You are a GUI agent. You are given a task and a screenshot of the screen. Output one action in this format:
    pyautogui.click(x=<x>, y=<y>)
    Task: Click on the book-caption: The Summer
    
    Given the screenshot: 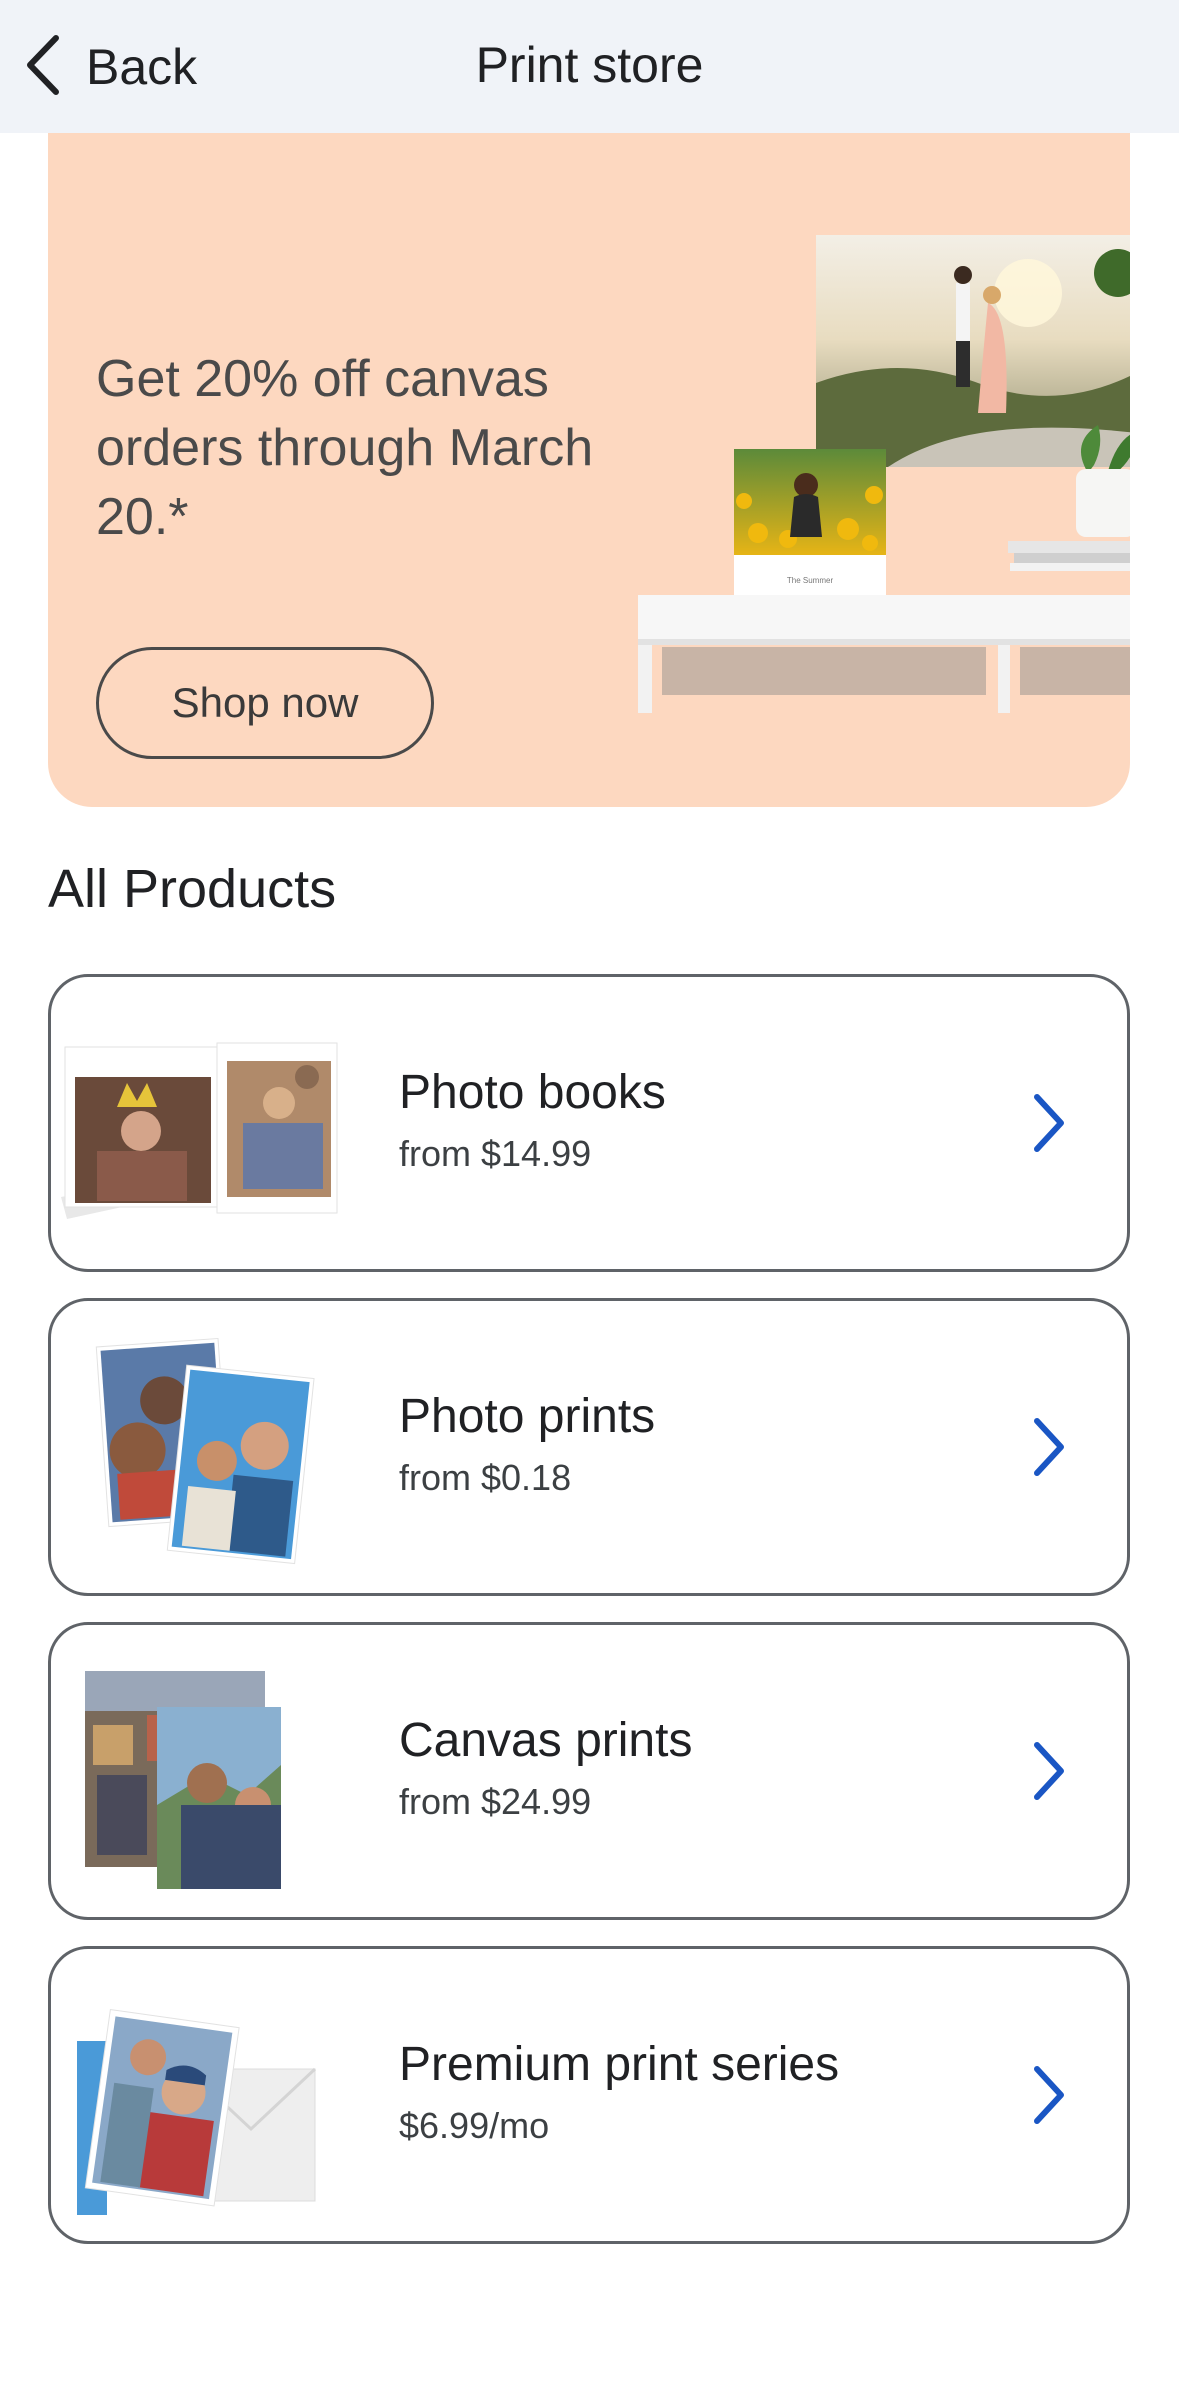 What is the action you would take?
    pyautogui.click(x=810, y=580)
    